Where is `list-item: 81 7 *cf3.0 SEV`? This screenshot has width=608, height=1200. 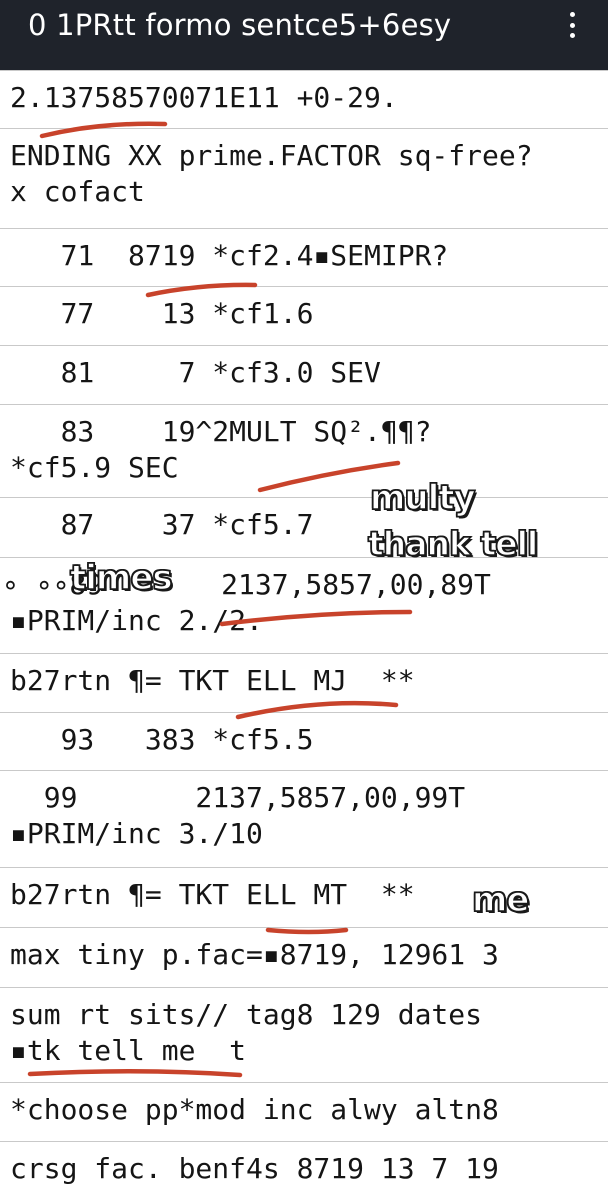 list-item: 81 7 *cf3.0 SEV is located at coordinates (304, 374).